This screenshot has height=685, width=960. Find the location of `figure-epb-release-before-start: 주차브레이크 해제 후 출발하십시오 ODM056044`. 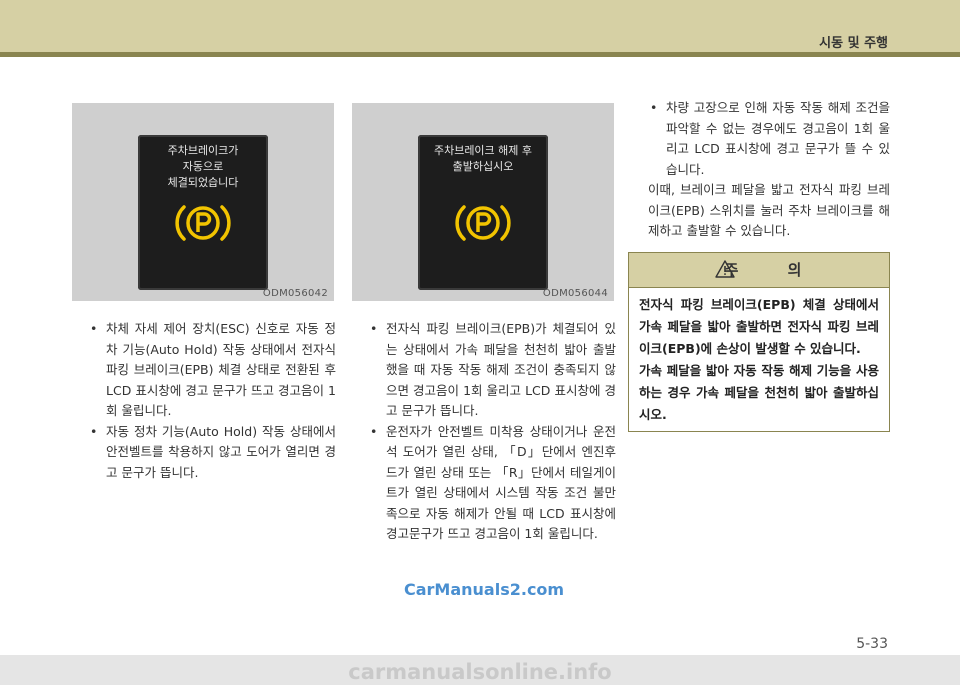

figure-epb-release-before-start: 주차브레이크 해제 후 출발하십시오 ODM056044 is located at coordinates (483, 202).